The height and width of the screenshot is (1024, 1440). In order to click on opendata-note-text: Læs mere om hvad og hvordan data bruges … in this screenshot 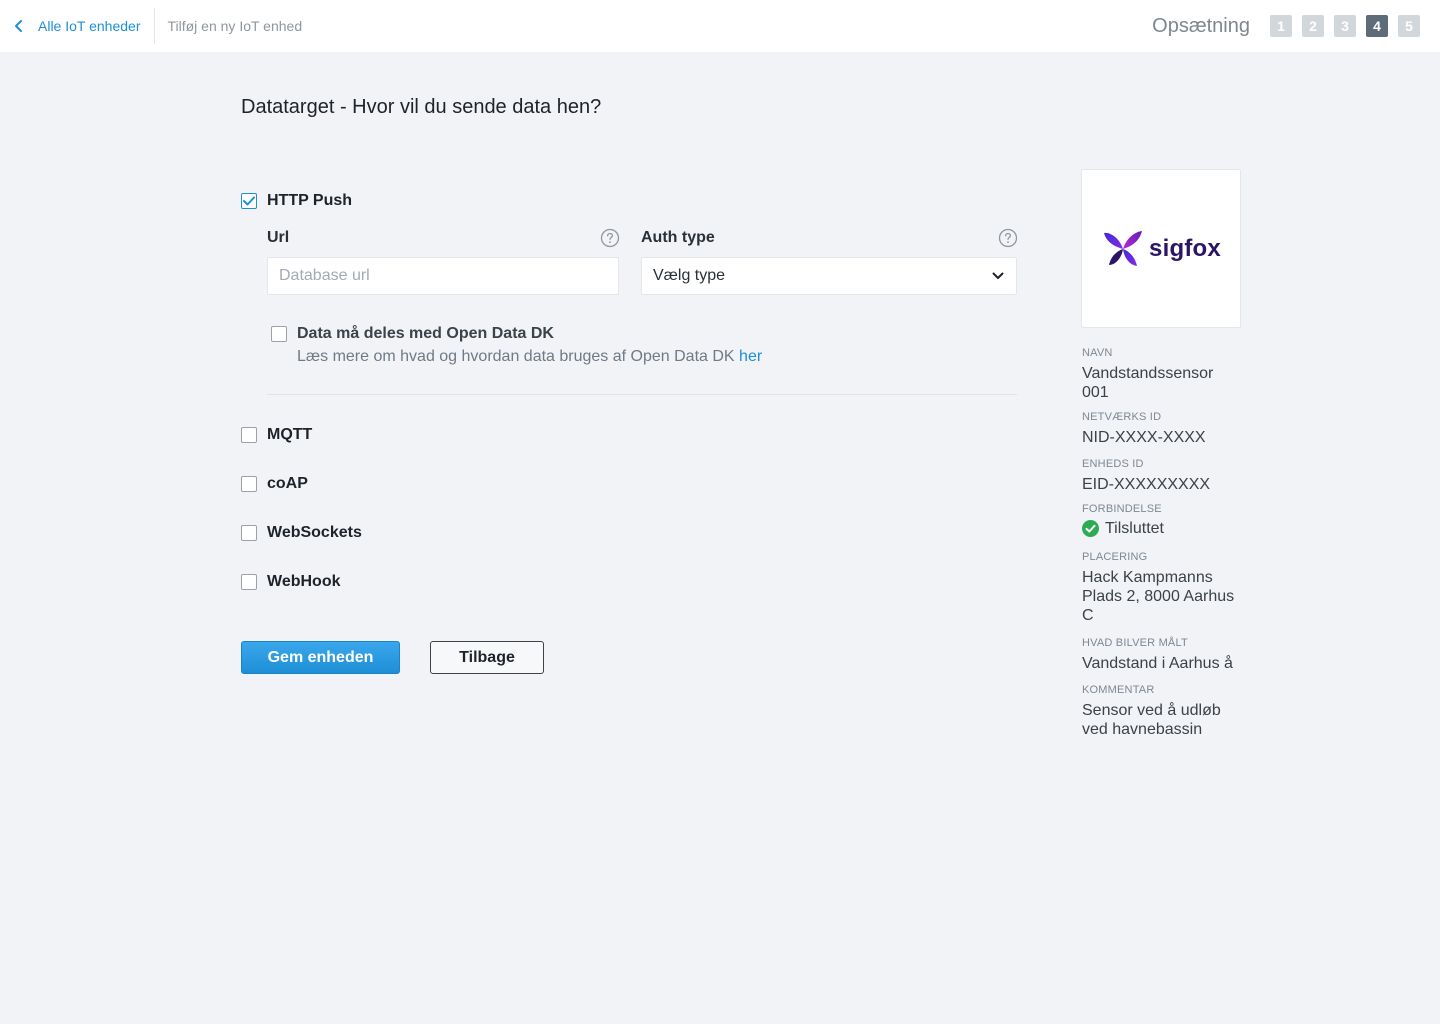, I will do `click(516, 356)`.